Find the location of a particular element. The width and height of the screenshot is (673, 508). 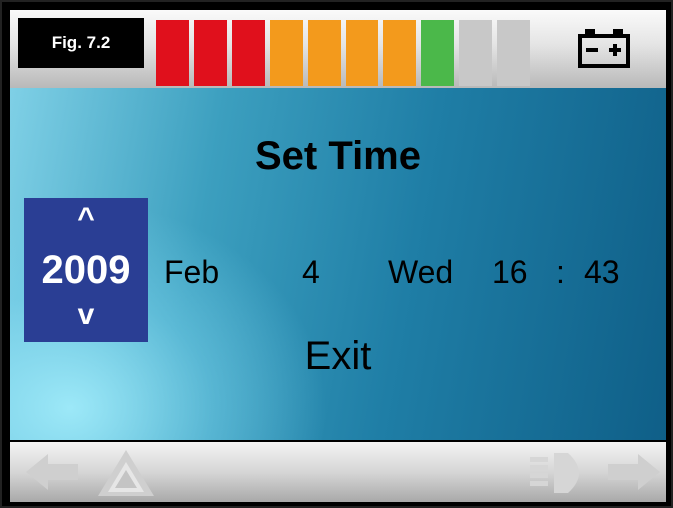

right-arrow-icon is located at coordinates (634, 472).